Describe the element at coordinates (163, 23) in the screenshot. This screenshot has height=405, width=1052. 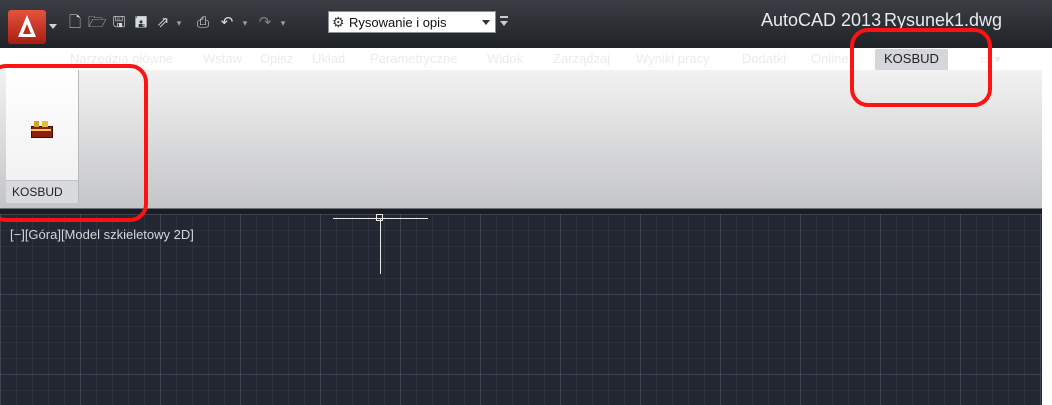
I see `publish-icon: ⇗` at that location.